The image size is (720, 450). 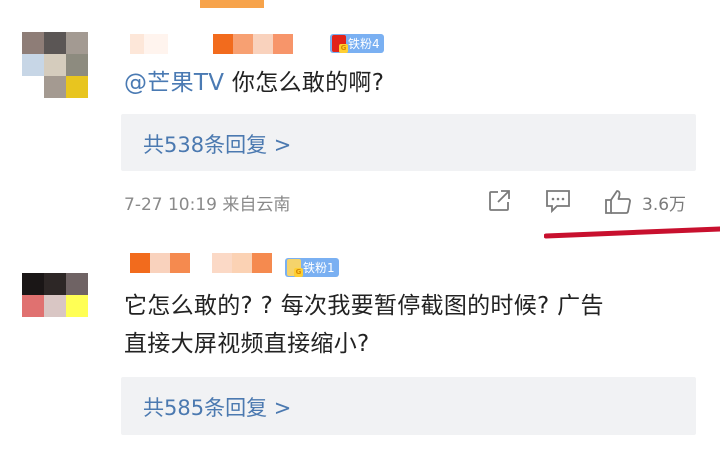 I want to click on comment-text: @芒果TV 你怎么敢的啊?, so click(x=254, y=83).